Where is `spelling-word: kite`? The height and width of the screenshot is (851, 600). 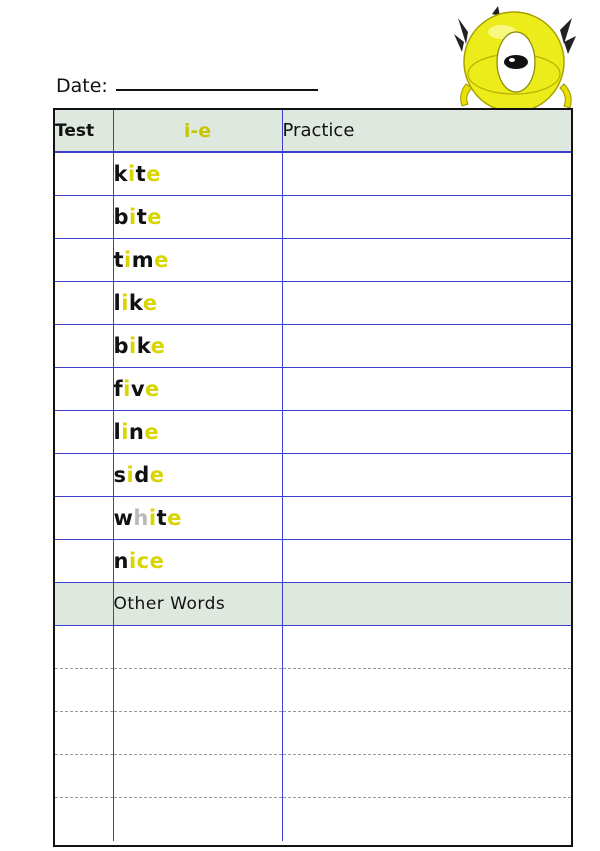 spelling-word: kite is located at coordinates (198, 174).